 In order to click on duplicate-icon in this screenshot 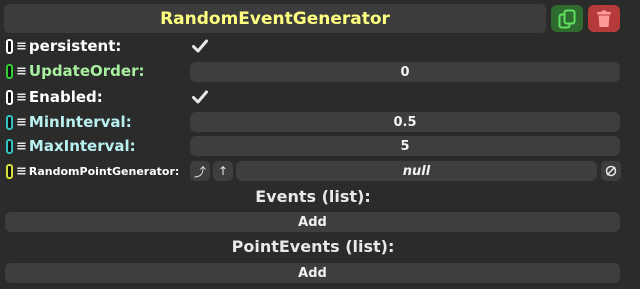, I will do `click(567, 18)`.